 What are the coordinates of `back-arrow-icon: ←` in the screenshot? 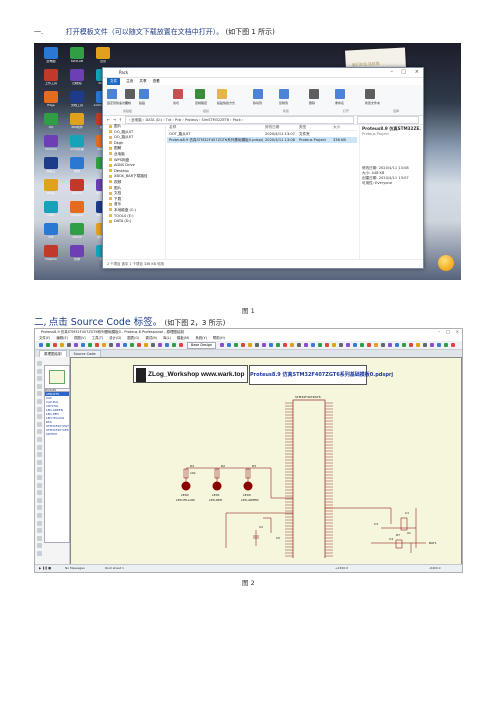 It's located at (108, 120).